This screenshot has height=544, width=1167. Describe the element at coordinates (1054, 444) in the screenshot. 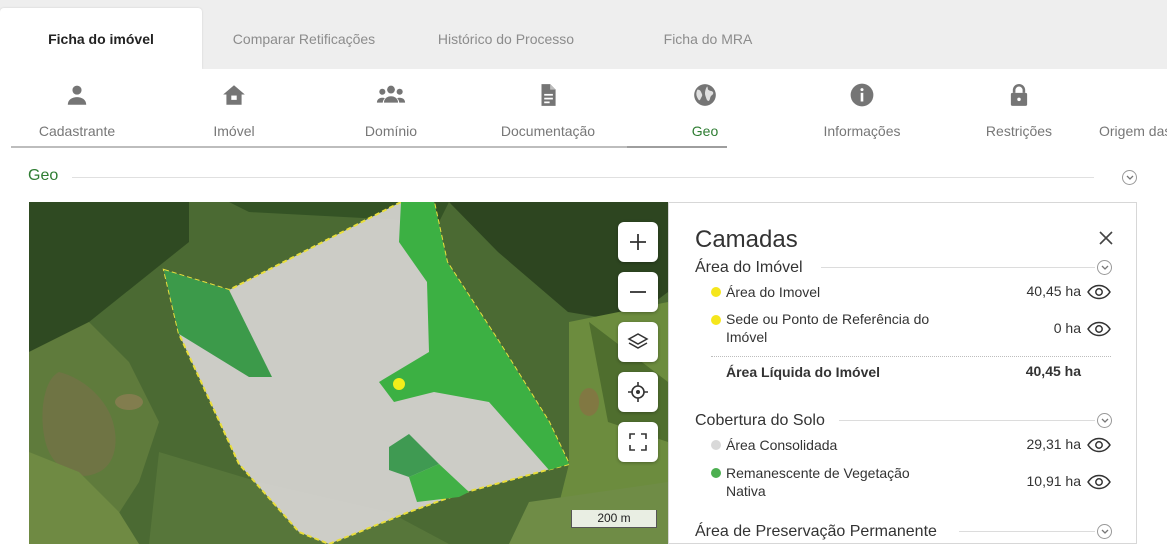

I see `layer-value: 29,31 ha` at that location.